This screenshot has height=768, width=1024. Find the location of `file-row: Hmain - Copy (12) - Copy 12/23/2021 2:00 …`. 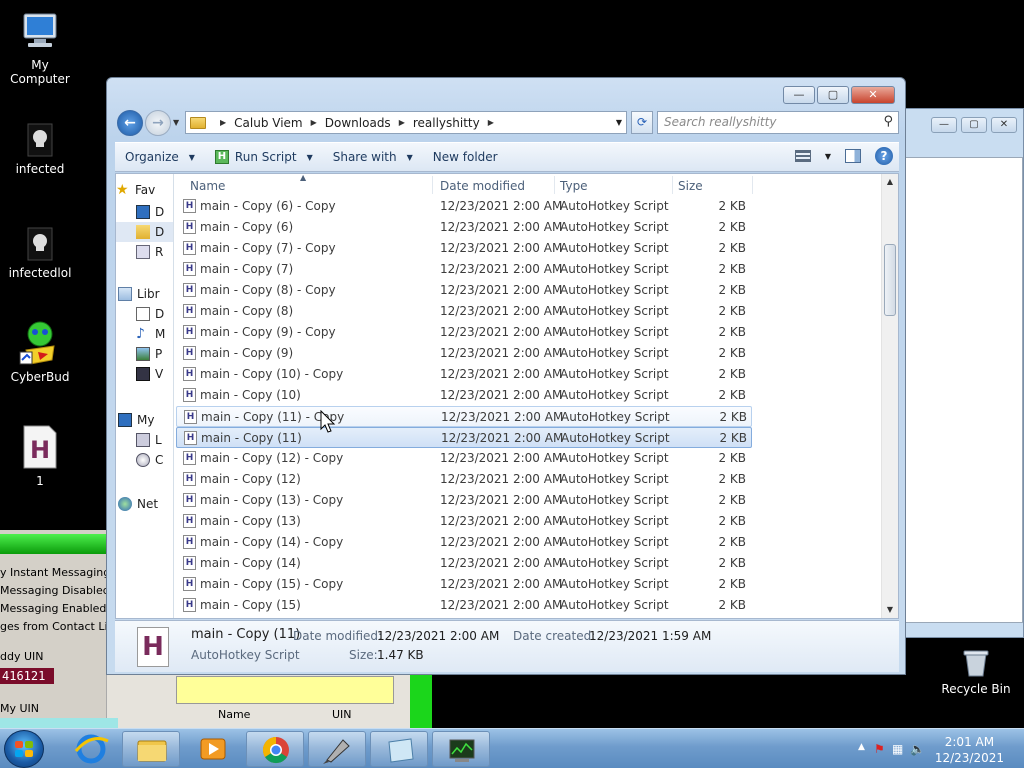

file-row: Hmain - Copy (12) - Copy 12/23/2021 2:00 … is located at coordinates (529, 458).